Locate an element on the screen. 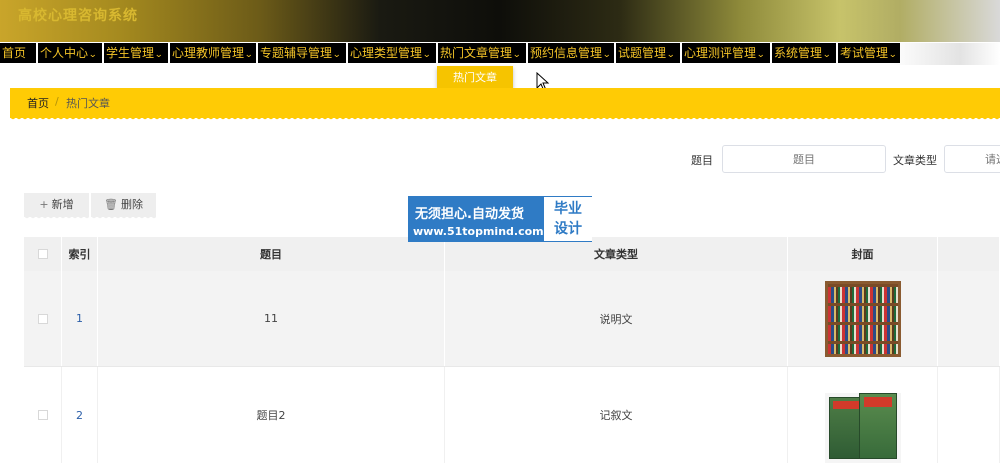 Image resolution: width=1000 pixels, height=463 pixels. search-title-label: 题目 is located at coordinates (702, 160).